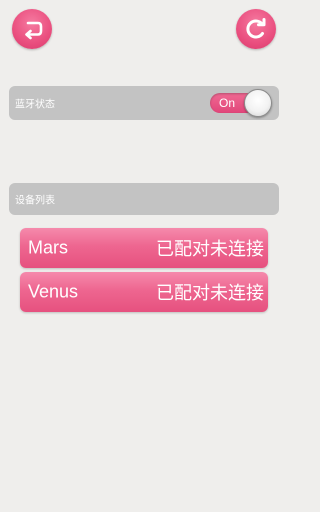 This screenshot has height=512, width=320. What do you see at coordinates (144, 248) in the screenshot?
I see `device-item-mars: Mars 已配对未连接` at bounding box center [144, 248].